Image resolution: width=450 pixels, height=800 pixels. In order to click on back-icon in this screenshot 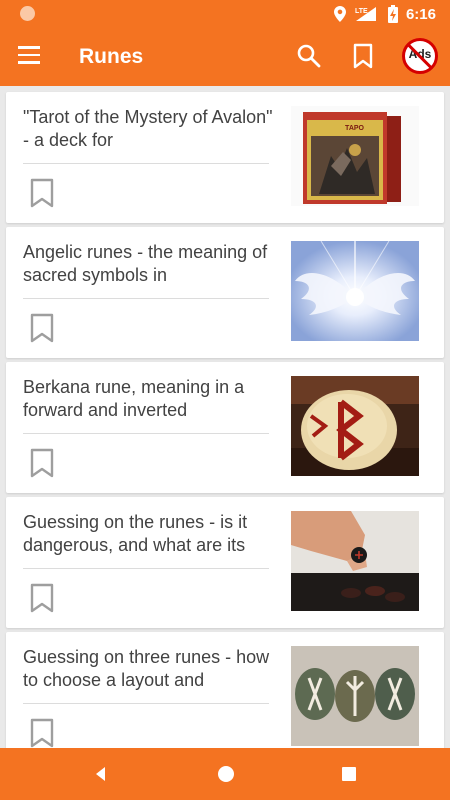, I will do `click(101, 774)`.